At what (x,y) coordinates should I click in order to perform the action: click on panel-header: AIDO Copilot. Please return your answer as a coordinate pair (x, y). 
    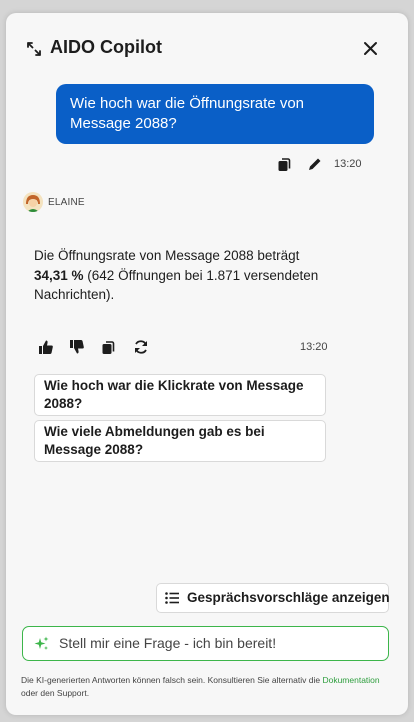
    Looking at the image, I should click on (207, 48).